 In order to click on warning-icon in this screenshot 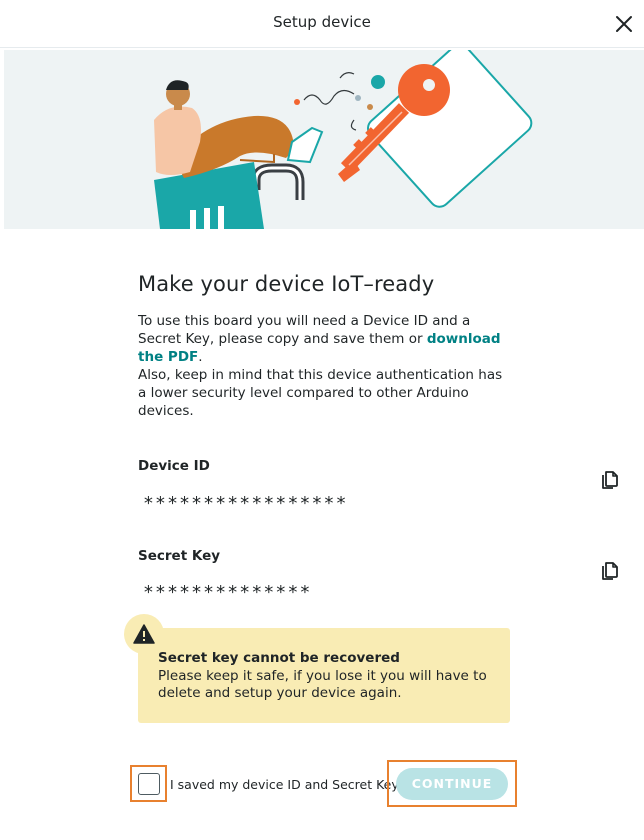, I will do `click(144, 634)`.